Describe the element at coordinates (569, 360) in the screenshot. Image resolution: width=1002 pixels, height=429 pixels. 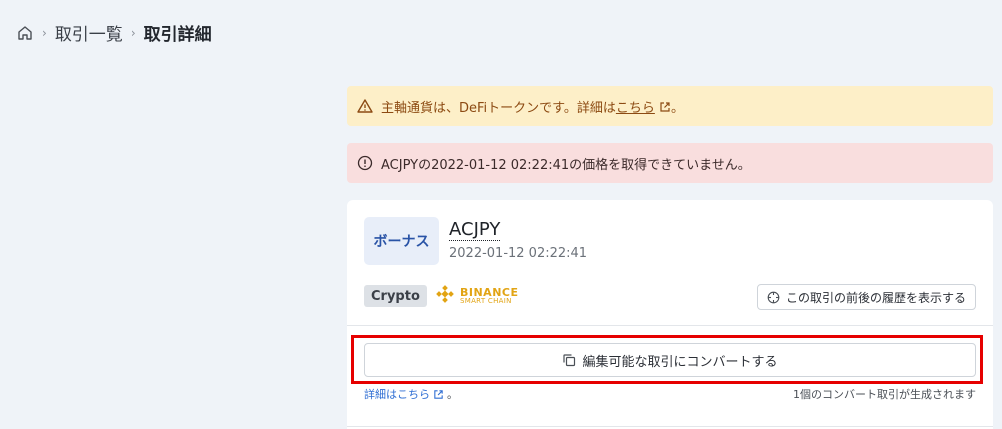
I see `copy-icon` at that location.